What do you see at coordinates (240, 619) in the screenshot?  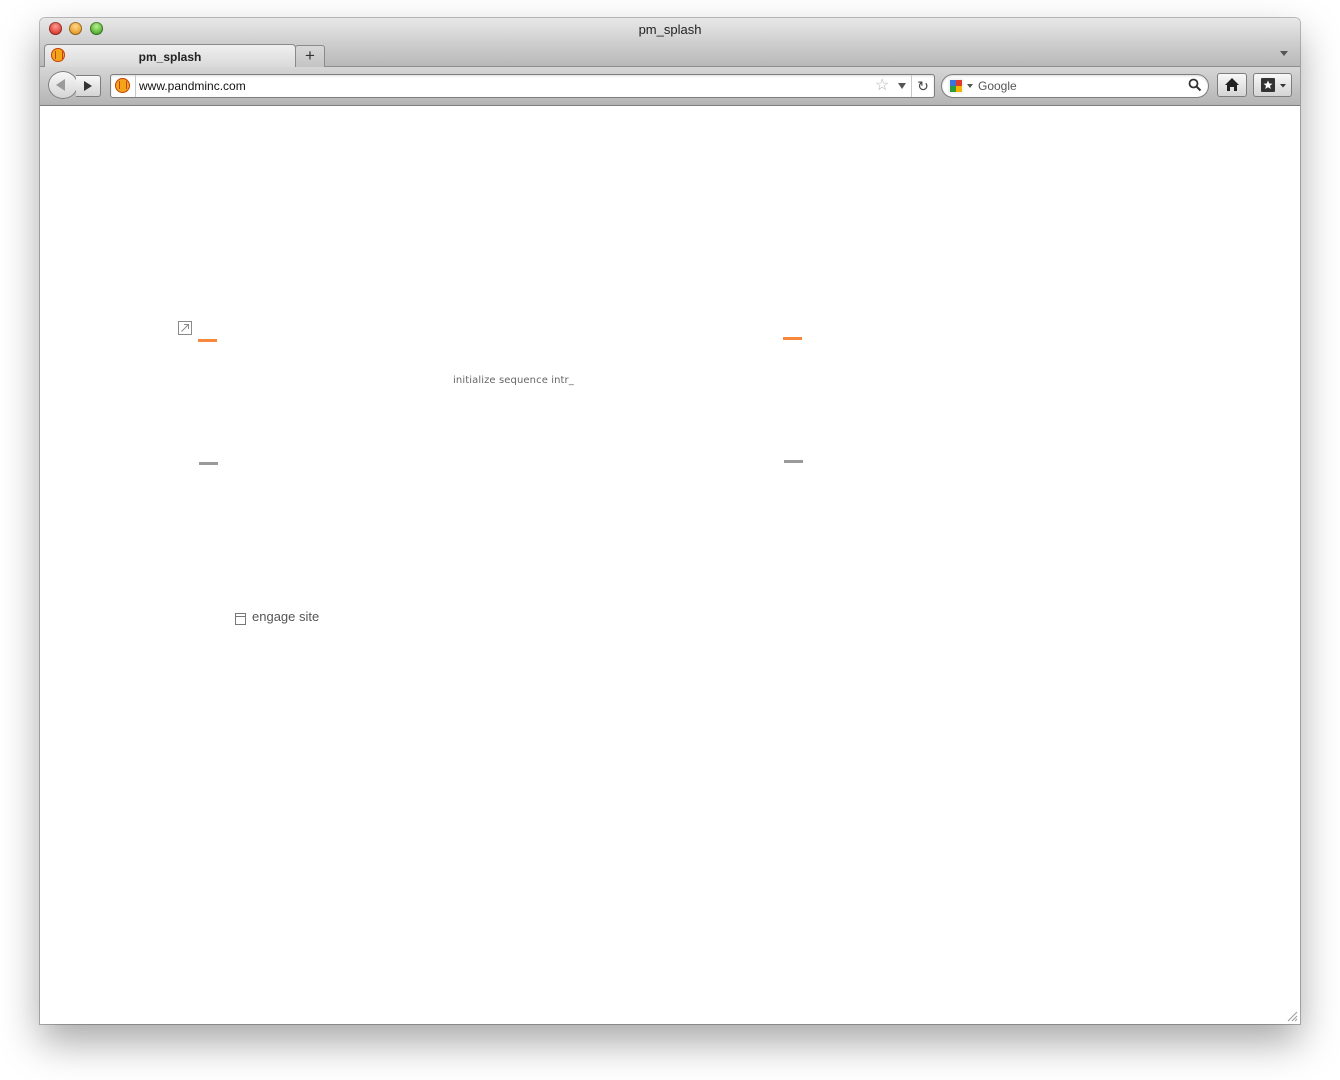 I see `window-icon` at bounding box center [240, 619].